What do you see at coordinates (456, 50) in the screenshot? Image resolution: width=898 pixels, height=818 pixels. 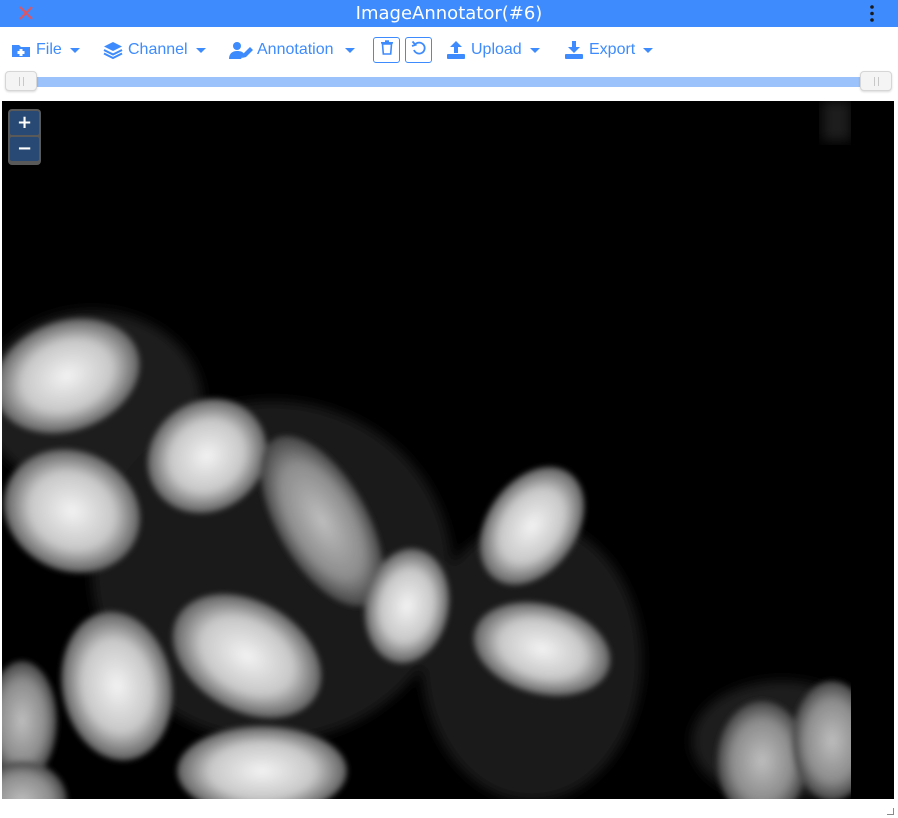 I see `upload-icon` at bounding box center [456, 50].